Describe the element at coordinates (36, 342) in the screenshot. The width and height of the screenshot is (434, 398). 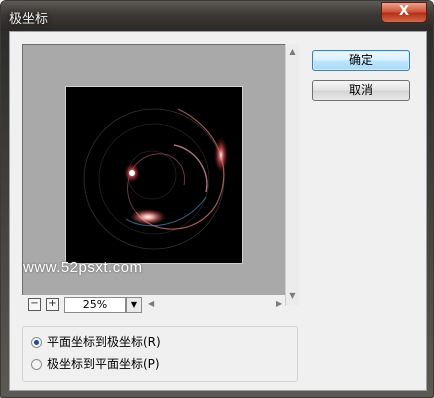
I see `radio-rect-to-polar` at that location.